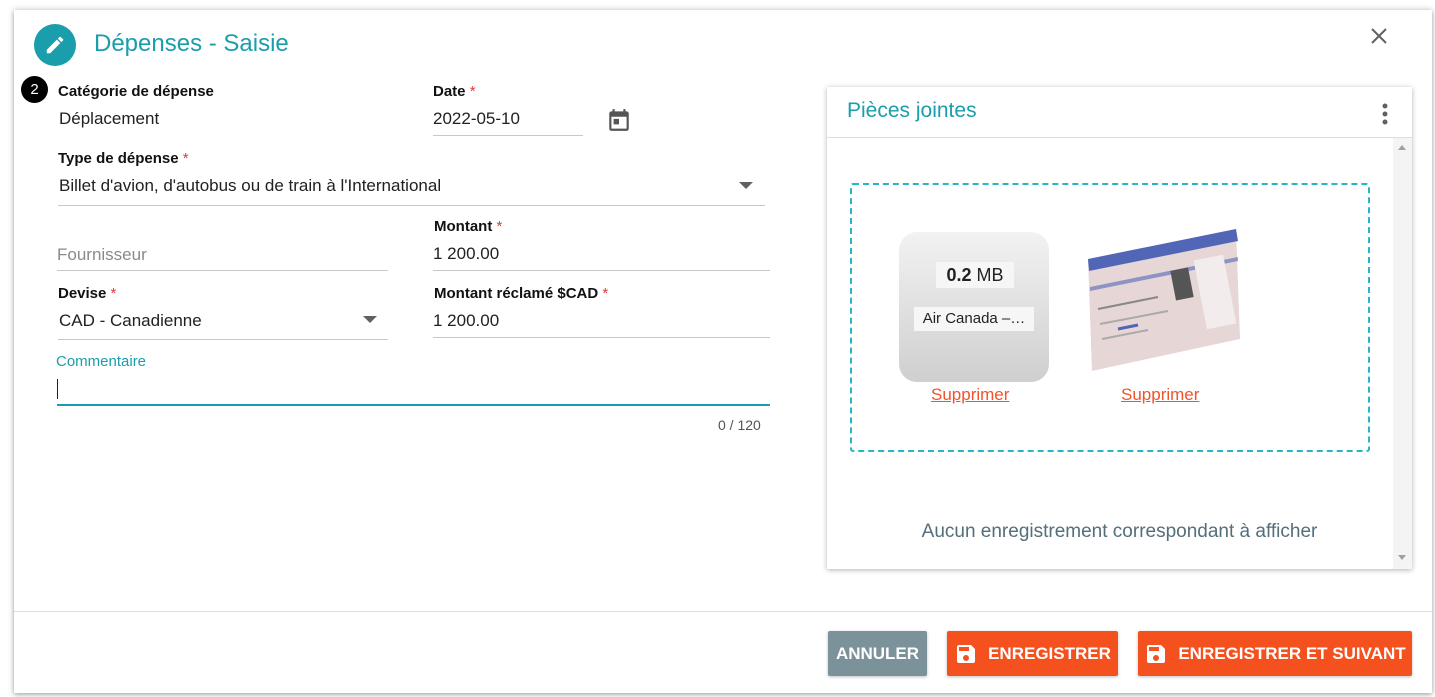 The height and width of the screenshot is (697, 1435). Describe the element at coordinates (34, 89) in the screenshot. I see `step-badge: 2` at that location.